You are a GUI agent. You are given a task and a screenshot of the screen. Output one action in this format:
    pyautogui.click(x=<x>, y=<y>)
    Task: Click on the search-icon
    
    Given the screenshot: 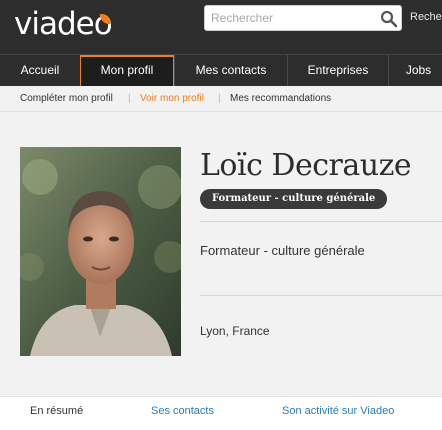 What is the action you would take?
    pyautogui.click(x=389, y=19)
    